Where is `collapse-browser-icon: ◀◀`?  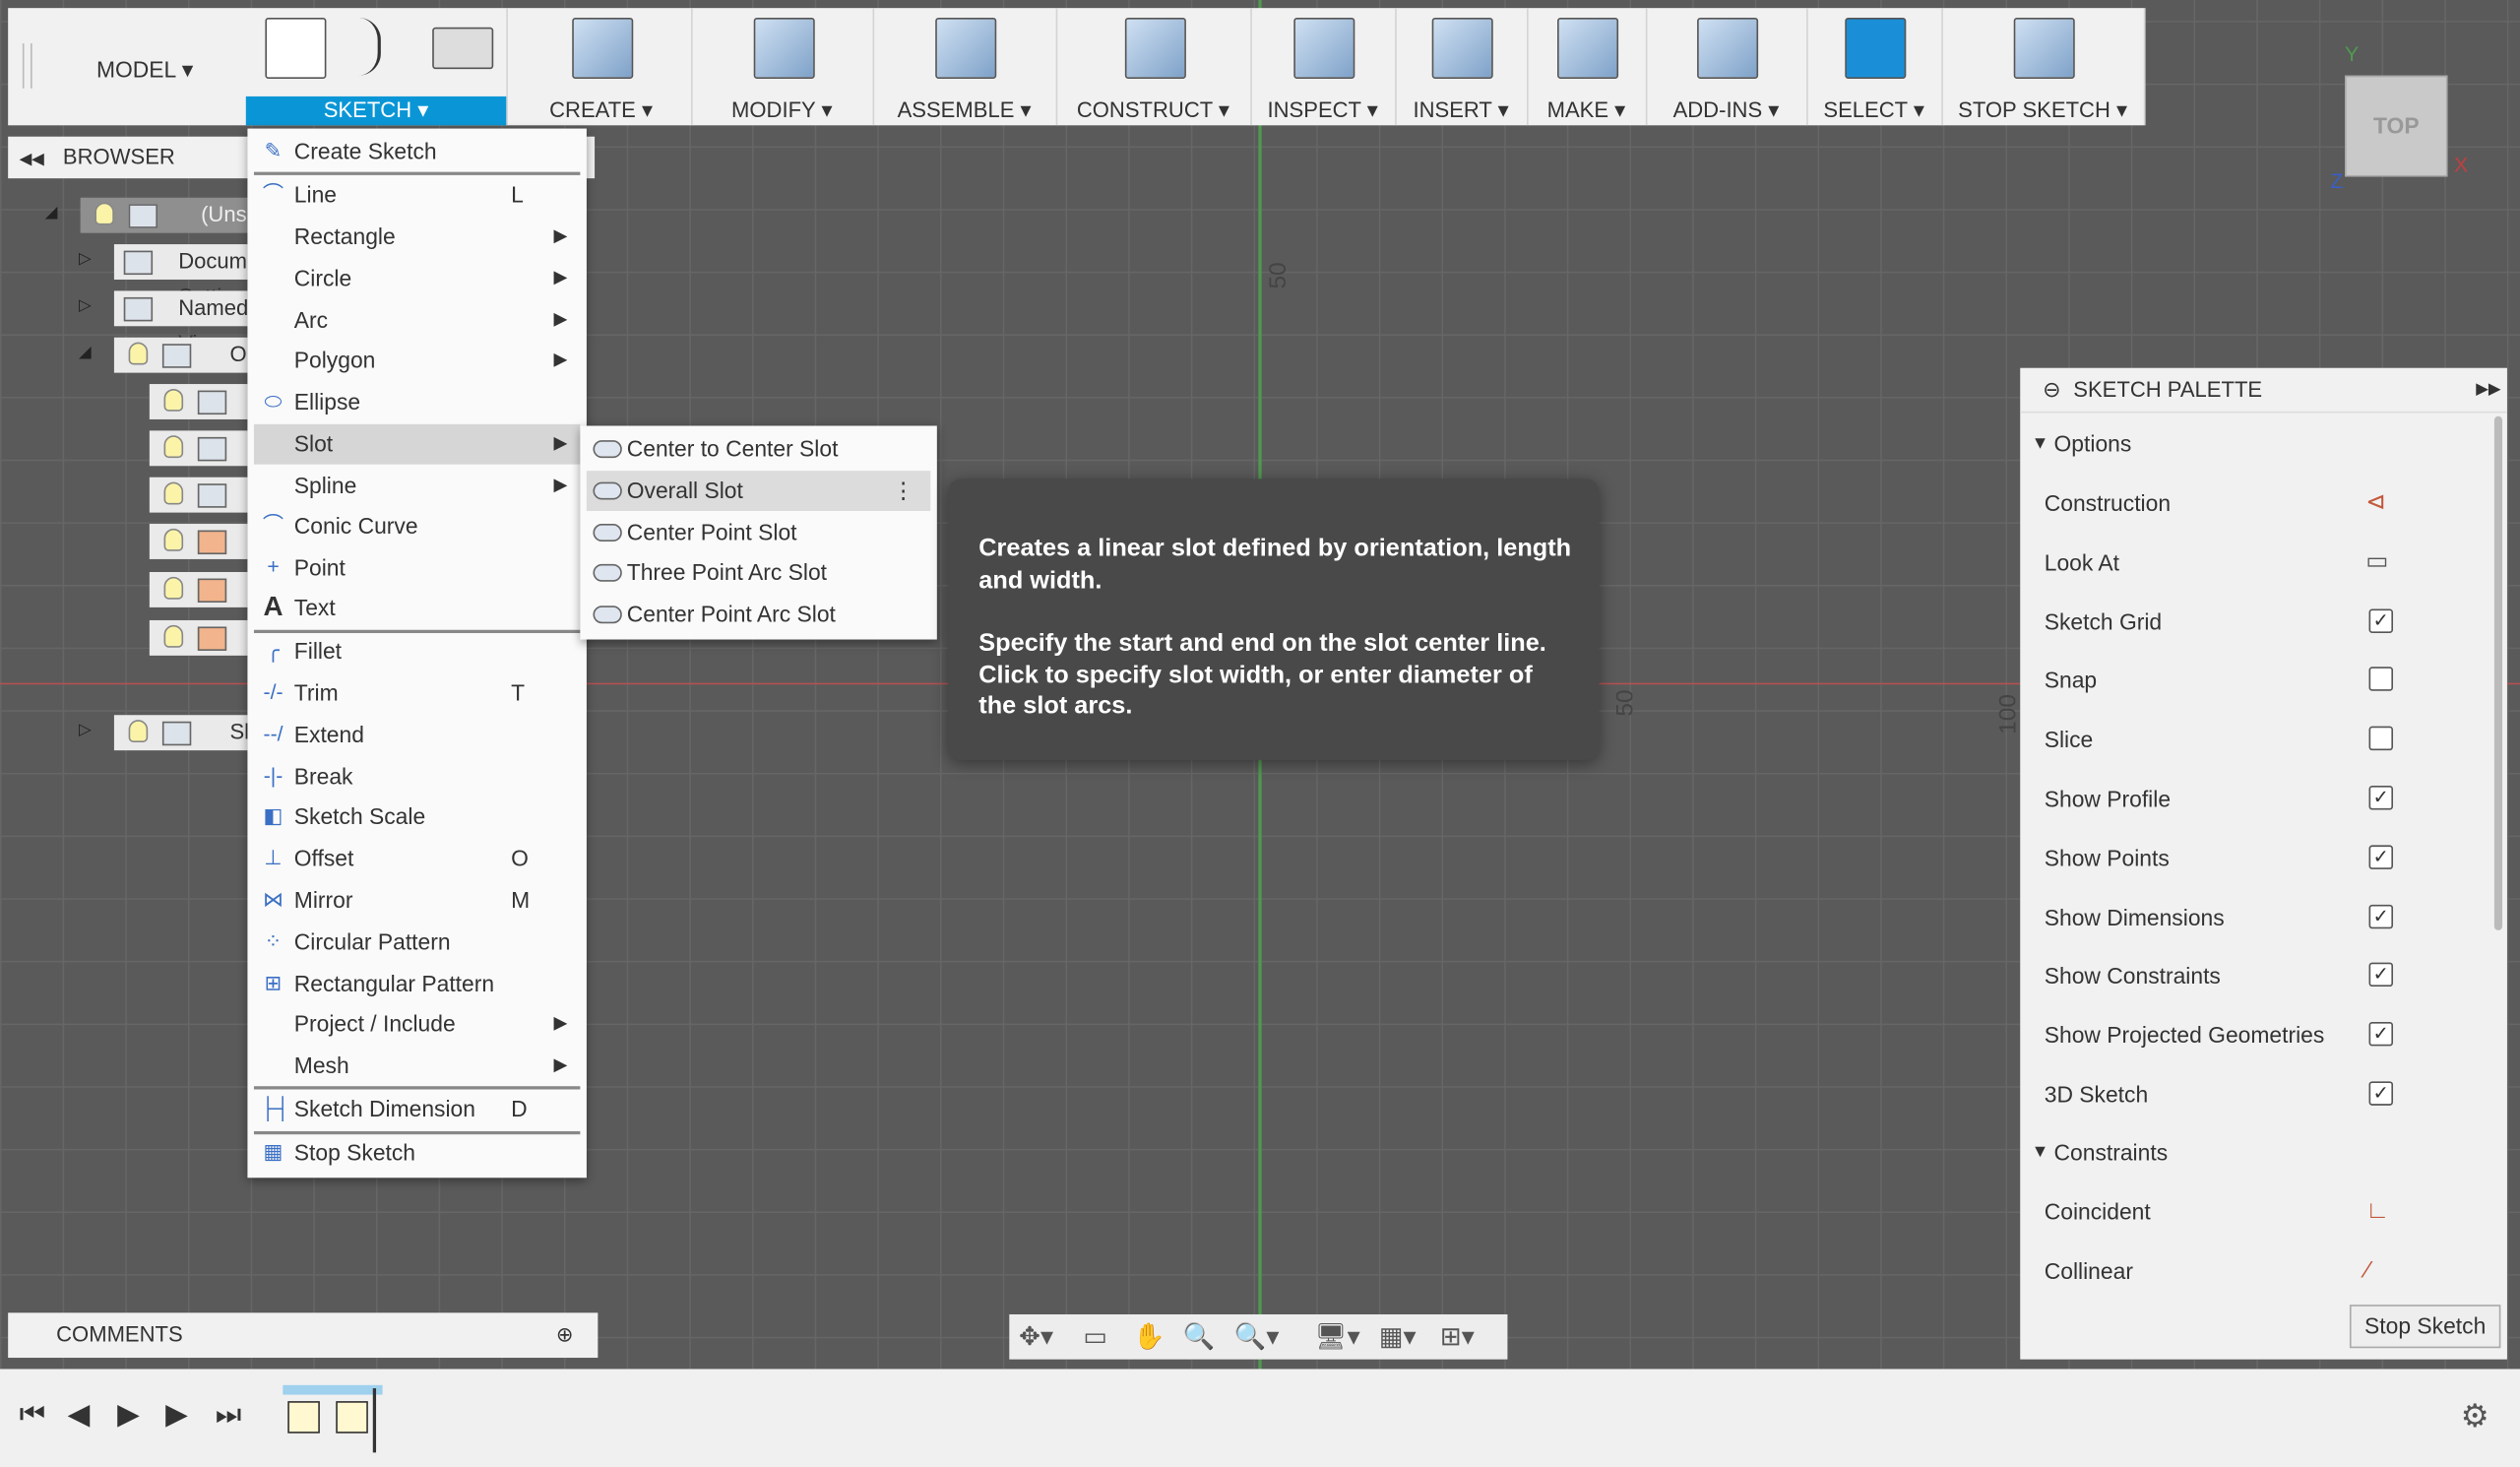
collapse-browser-icon: ◀◀ is located at coordinates (32, 159).